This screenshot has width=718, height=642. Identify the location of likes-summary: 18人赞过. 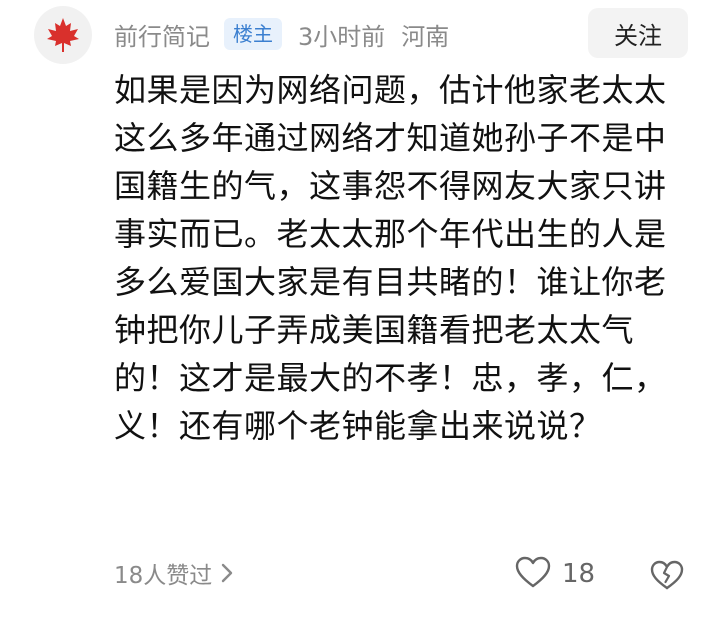
(163, 576).